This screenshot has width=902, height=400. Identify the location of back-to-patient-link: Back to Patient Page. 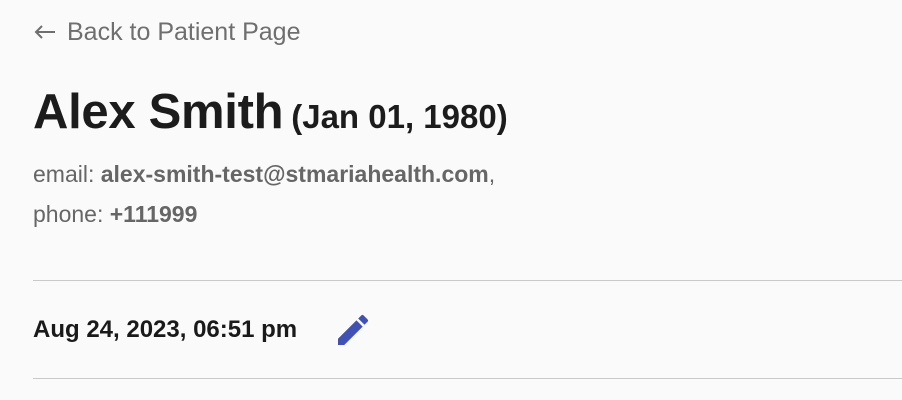
(166, 32).